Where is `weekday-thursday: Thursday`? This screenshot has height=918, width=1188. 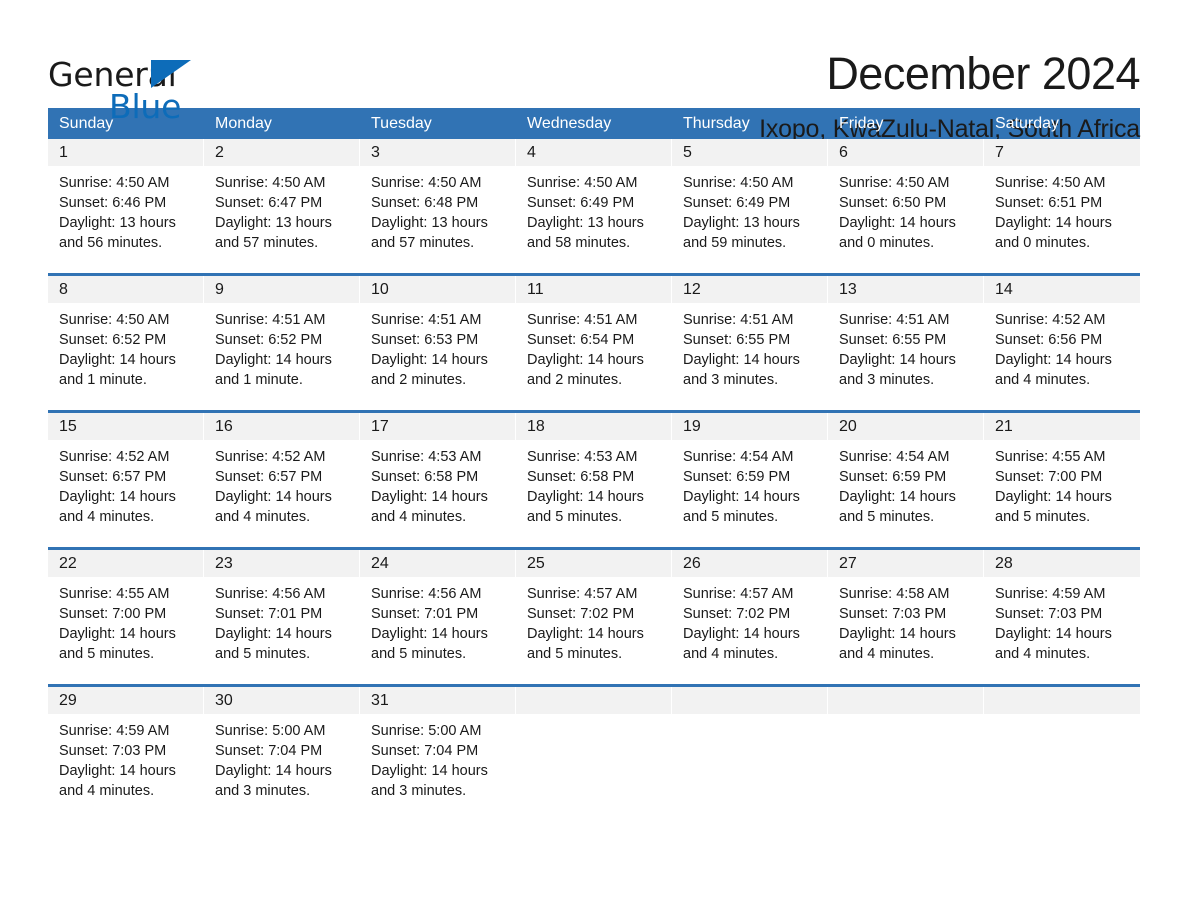 weekday-thursday: Thursday is located at coordinates (716, 123).